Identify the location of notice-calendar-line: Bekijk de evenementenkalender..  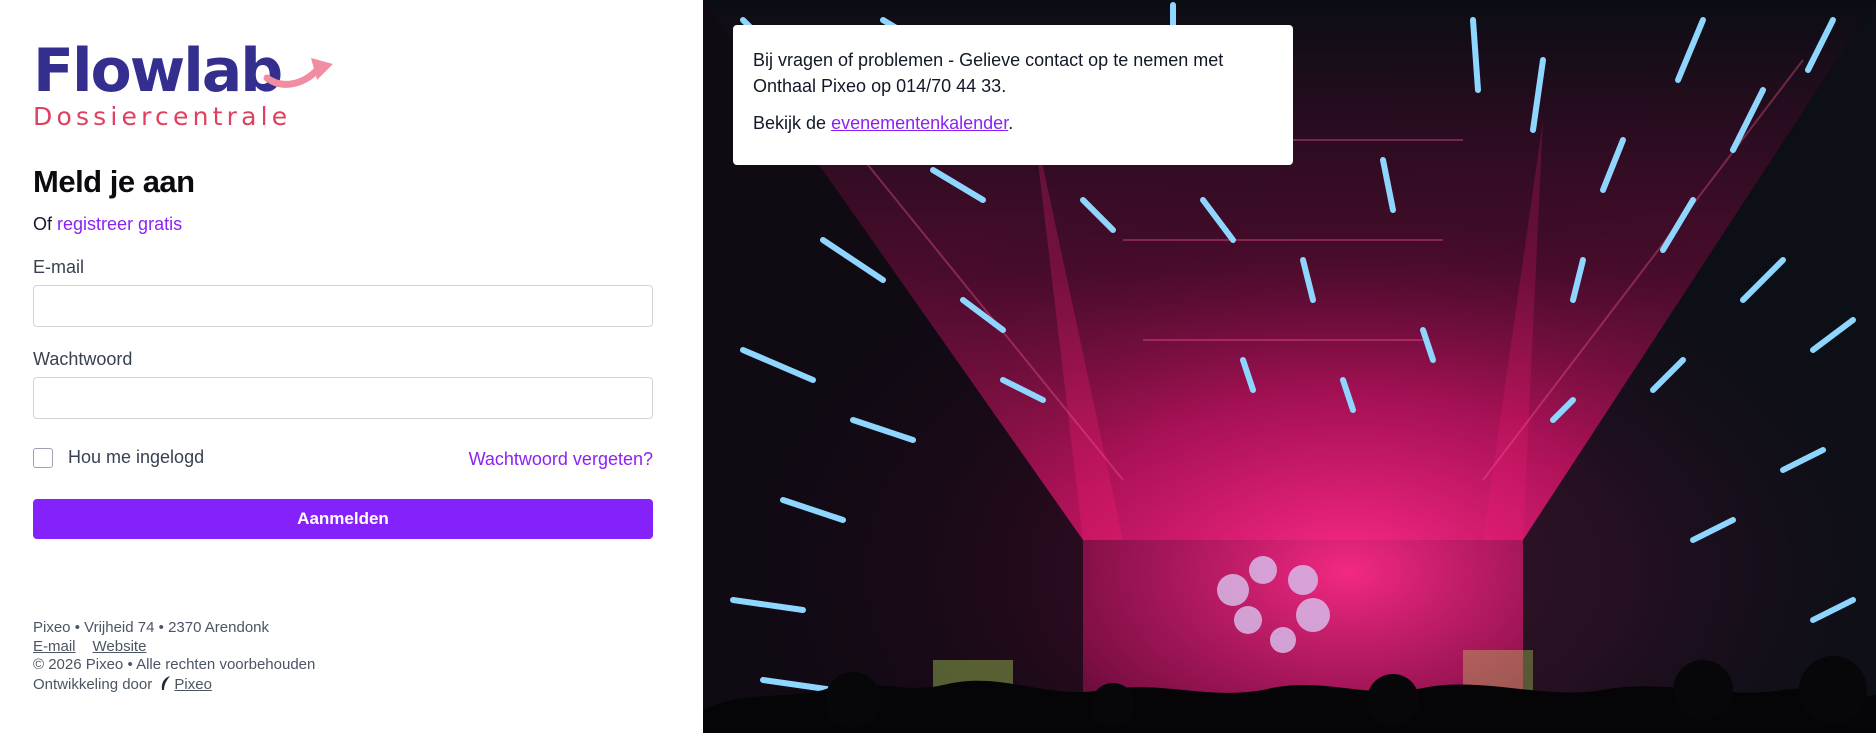
(1013, 123).